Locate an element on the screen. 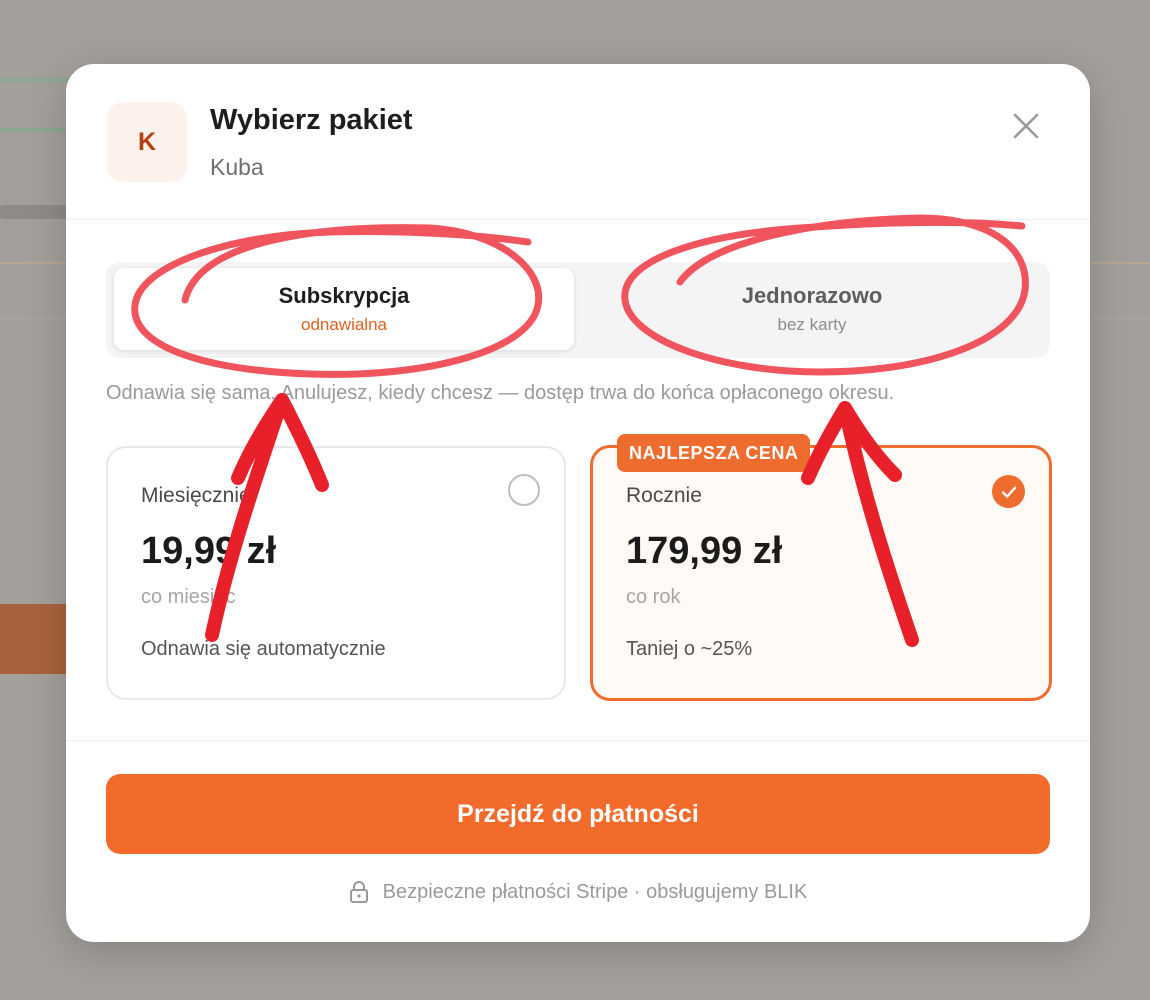 The image size is (1150, 1000). avatar: K is located at coordinates (147, 142).